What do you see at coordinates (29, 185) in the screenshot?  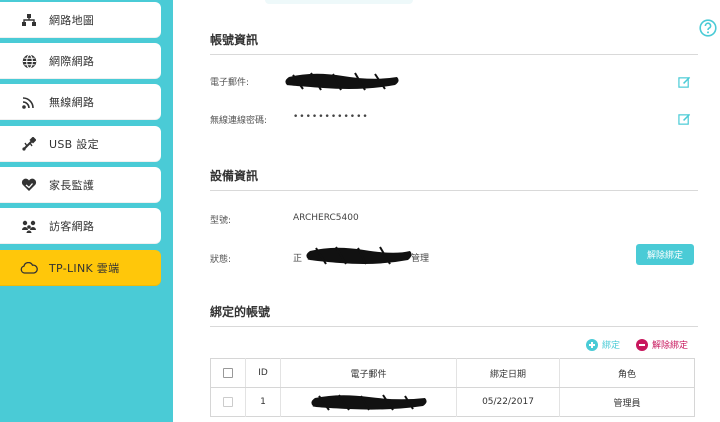 I see `heart-icon` at bounding box center [29, 185].